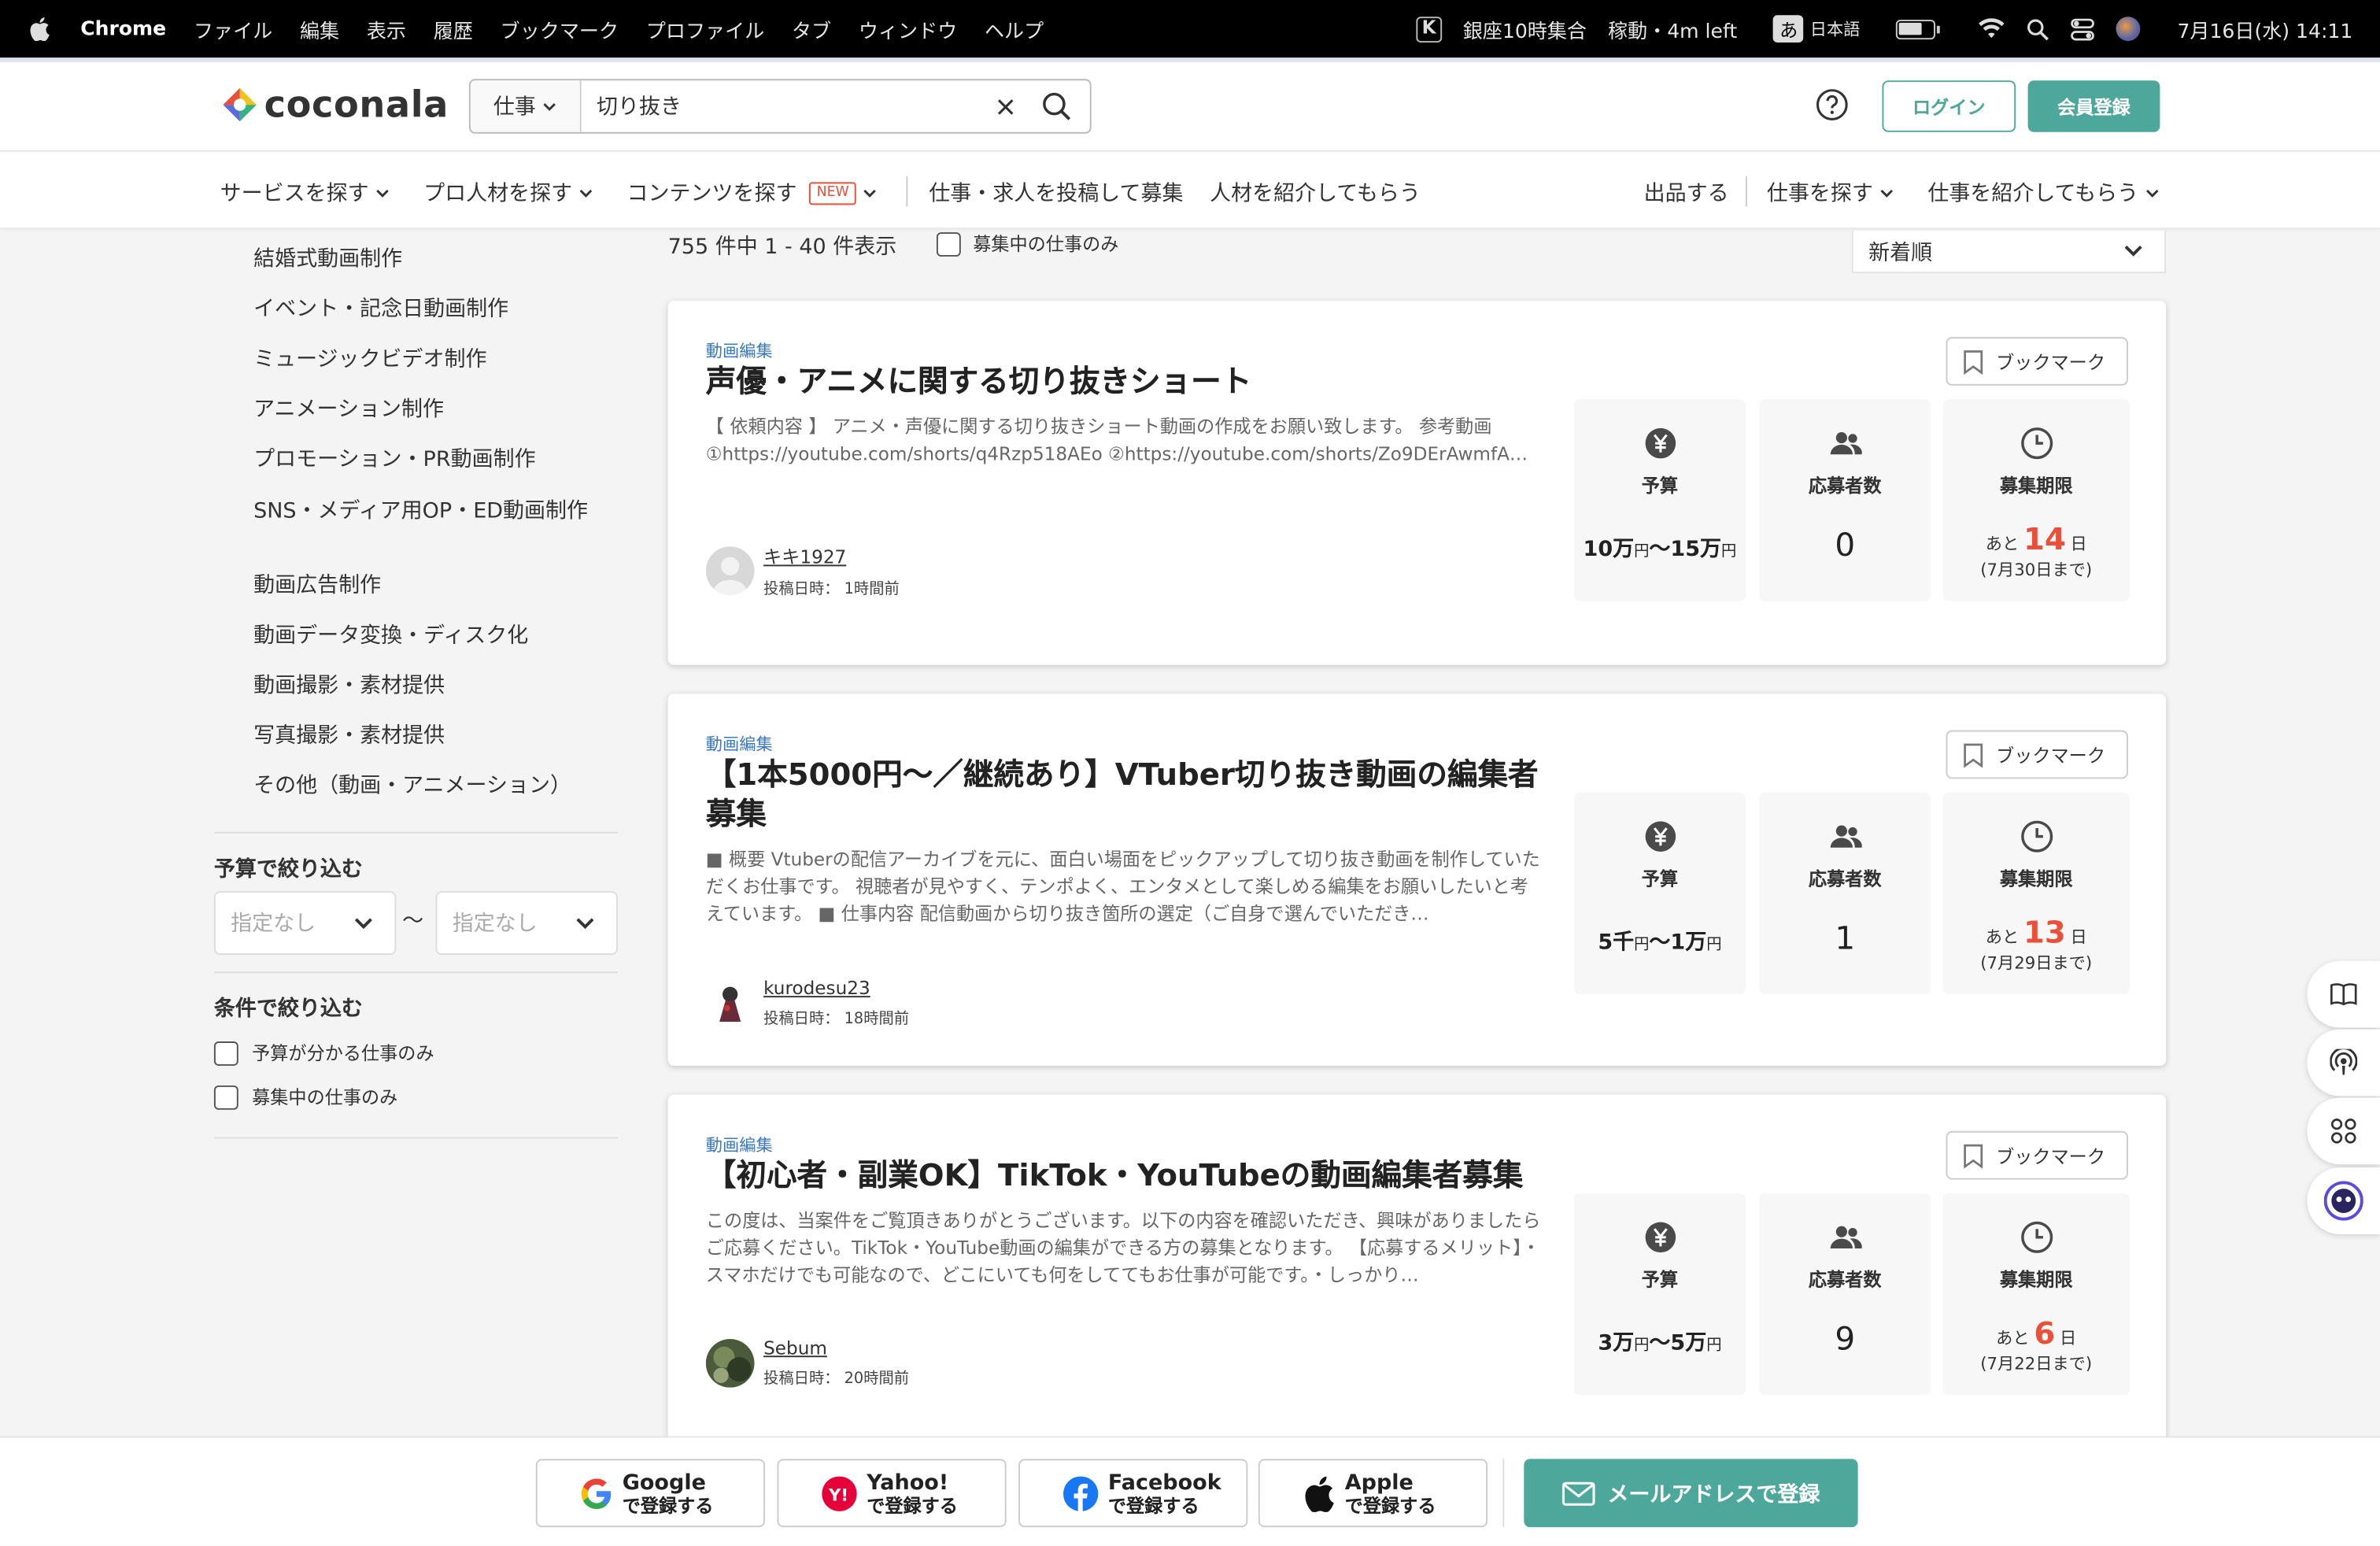 The width and height of the screenshot is (2380, 1546). What do you see at coordinates (1164, 1493) in the screenshot?
I see `facebook-label: Facebook で登録する` at bounding box center [1164, 1493].